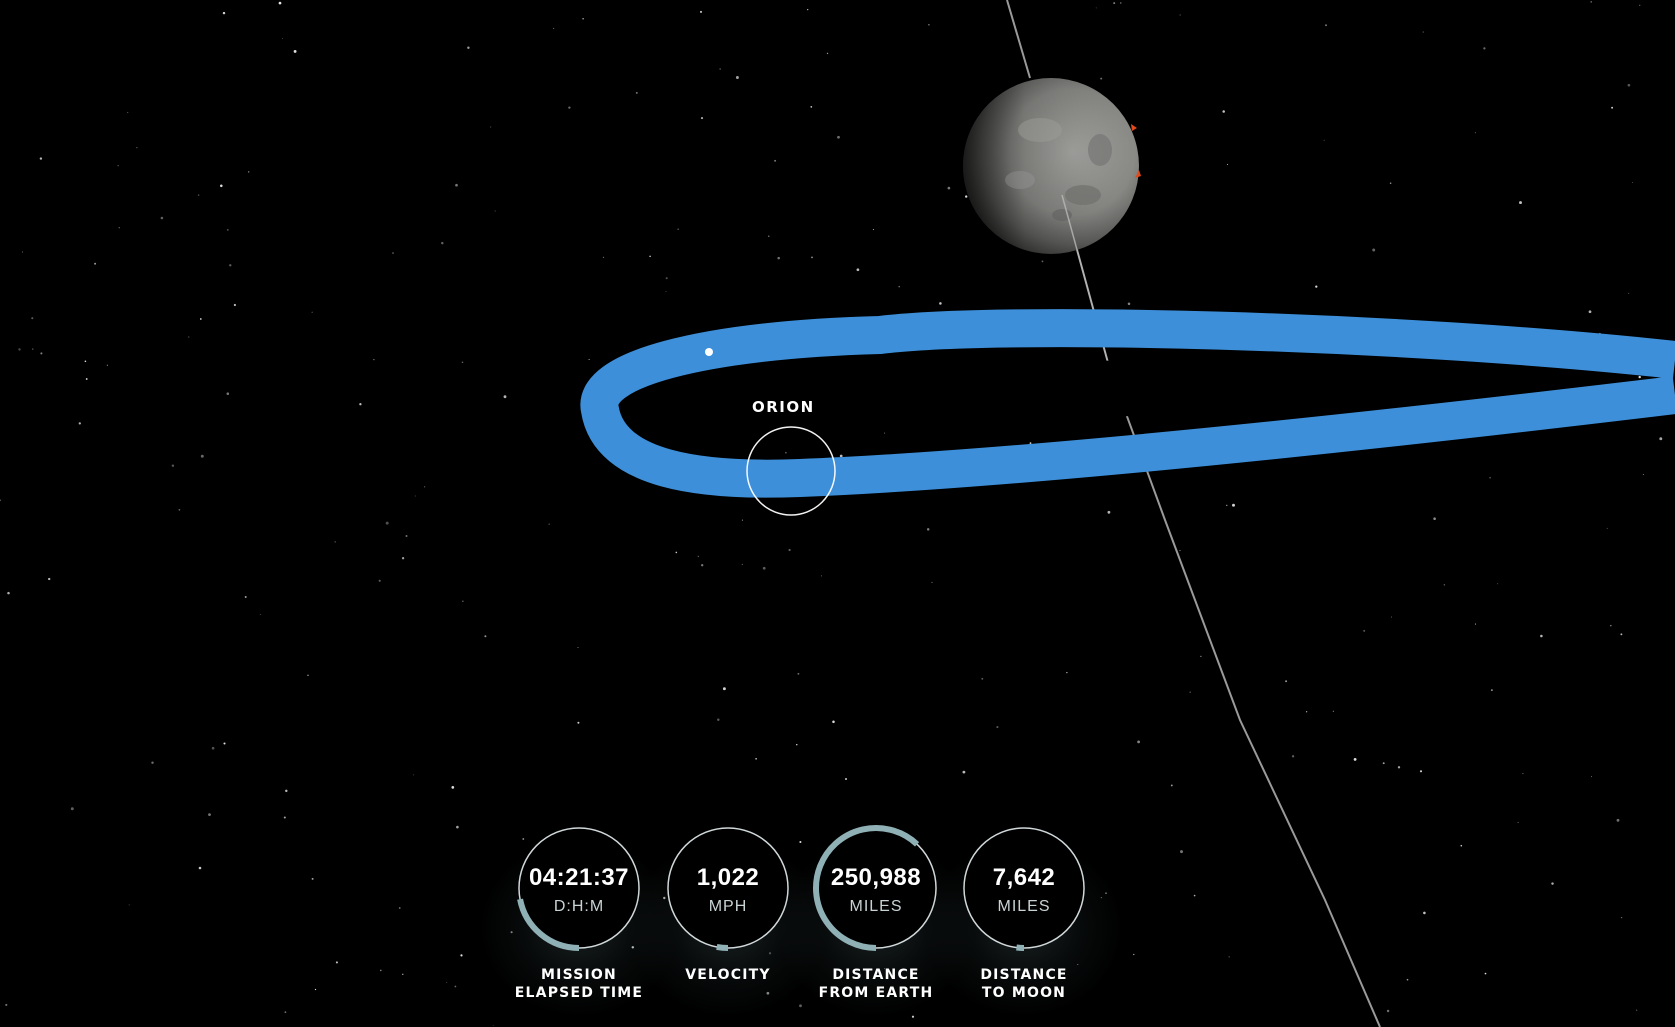  I want to click on distance-to-moon-value: 7,642, so click(1024, 877).